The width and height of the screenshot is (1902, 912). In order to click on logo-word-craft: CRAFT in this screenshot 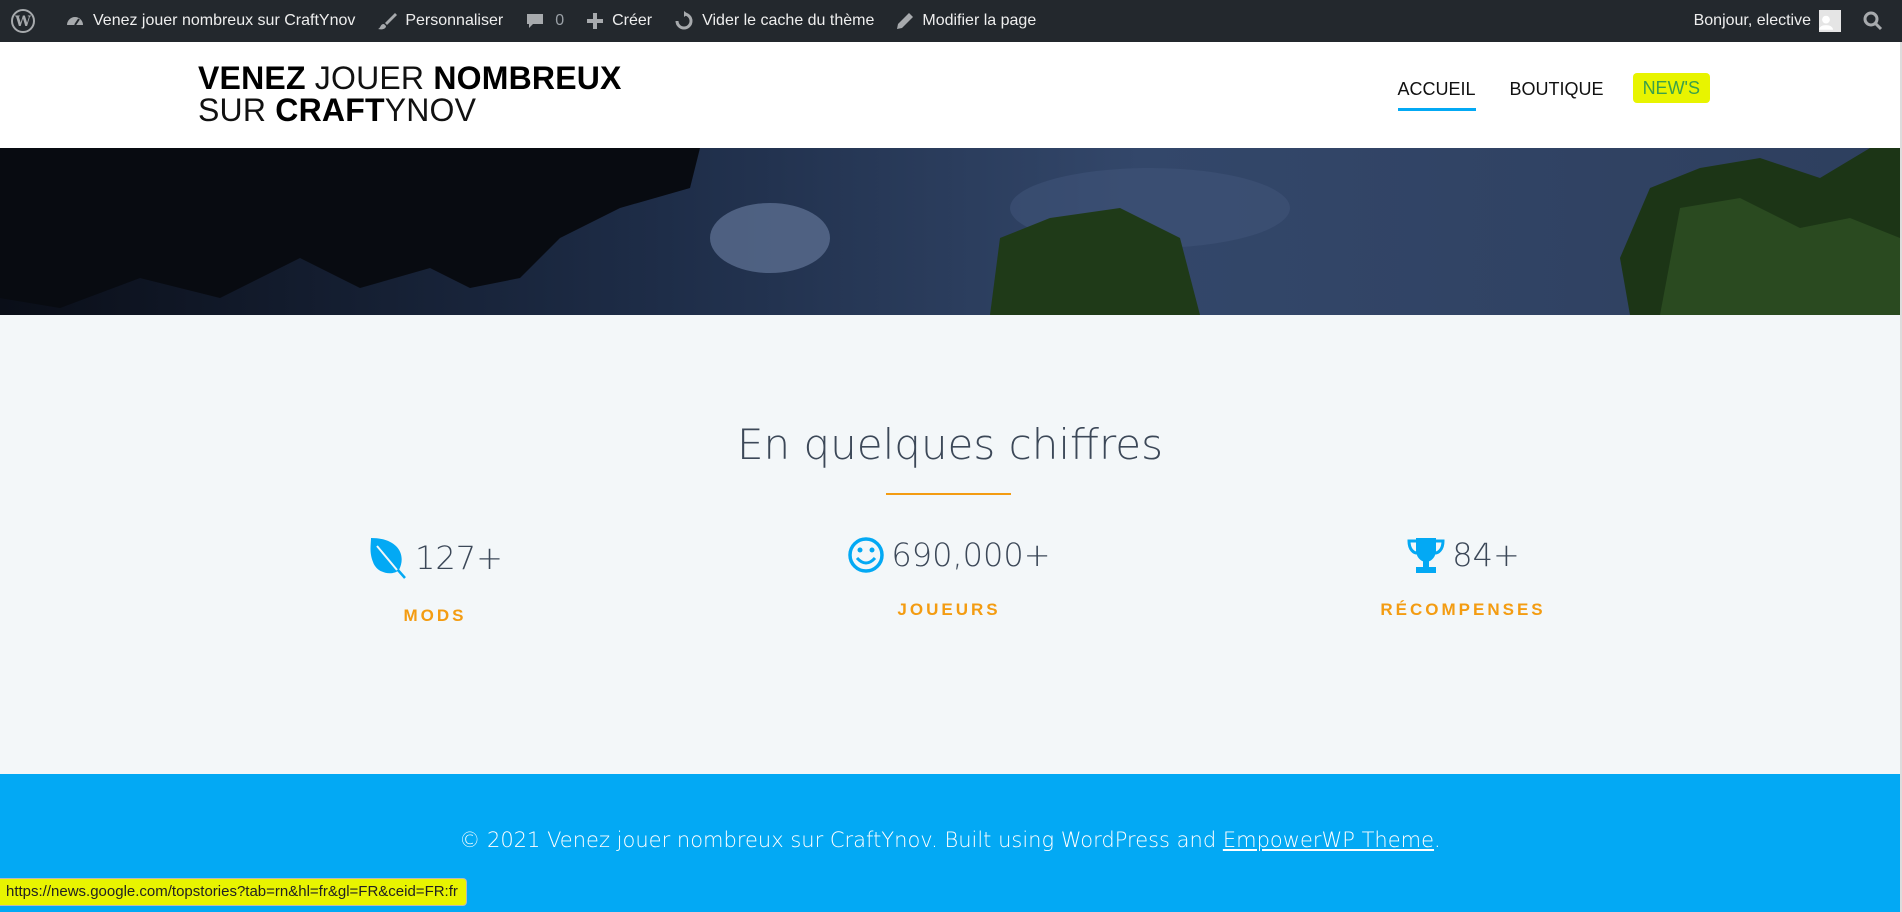, I will do `click(330, 110)`.